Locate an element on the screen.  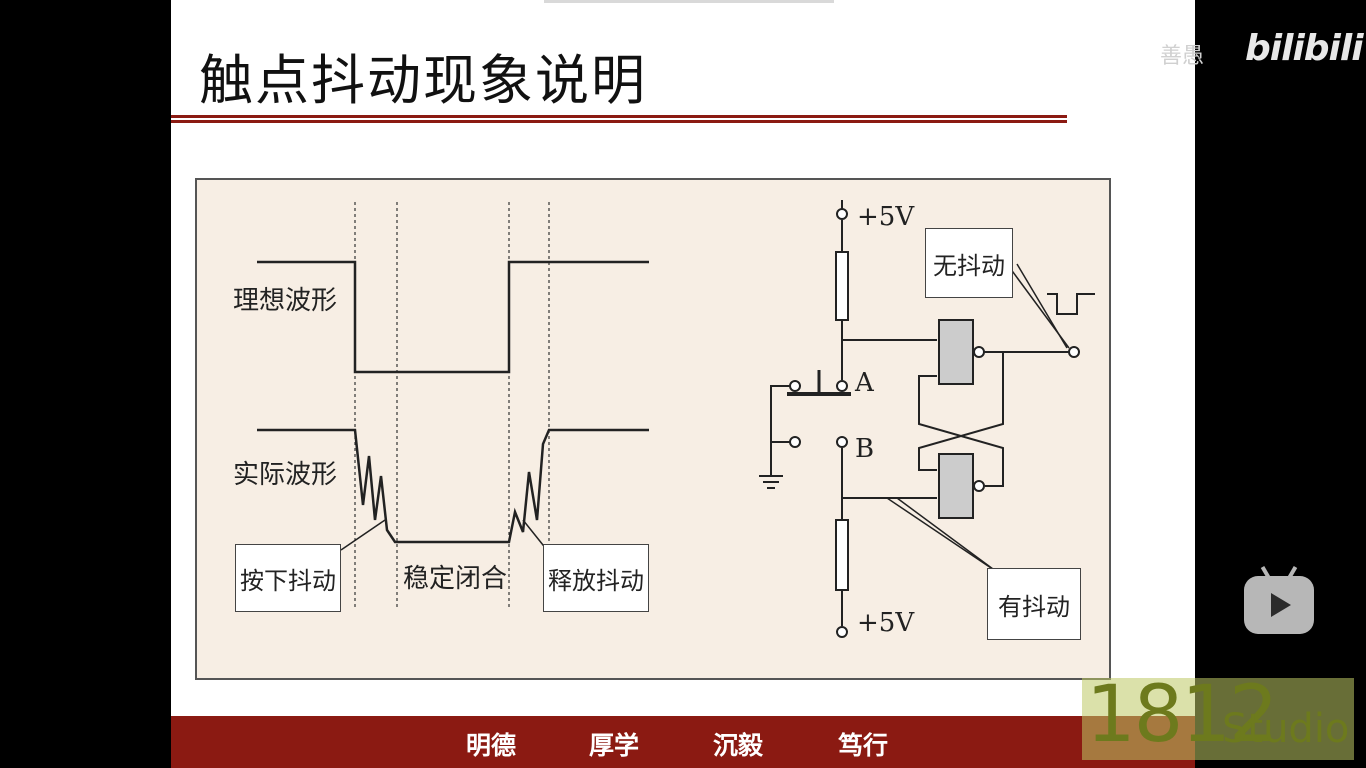
switch-lower-terminal is located at coordinates (795, 442).